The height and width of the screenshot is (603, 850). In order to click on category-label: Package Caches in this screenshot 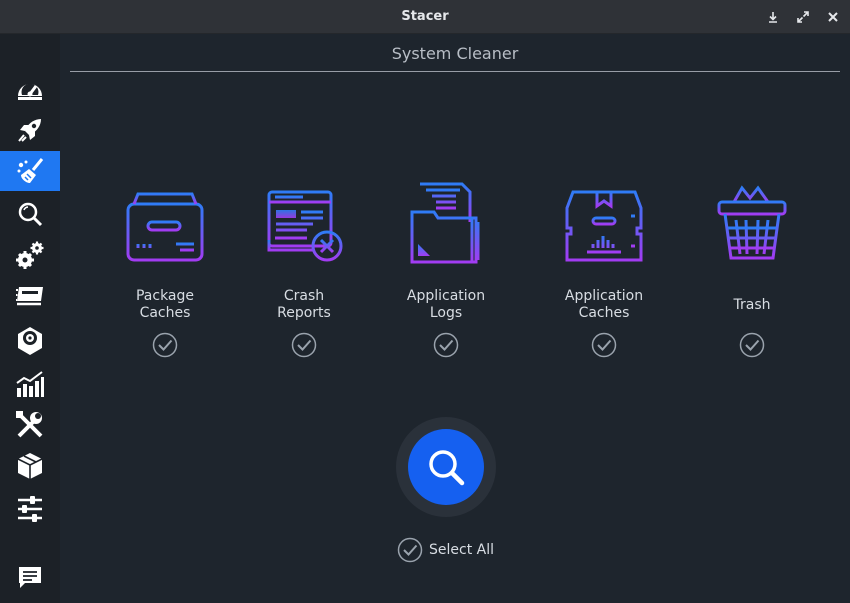, I will do `click(165, 304)`.